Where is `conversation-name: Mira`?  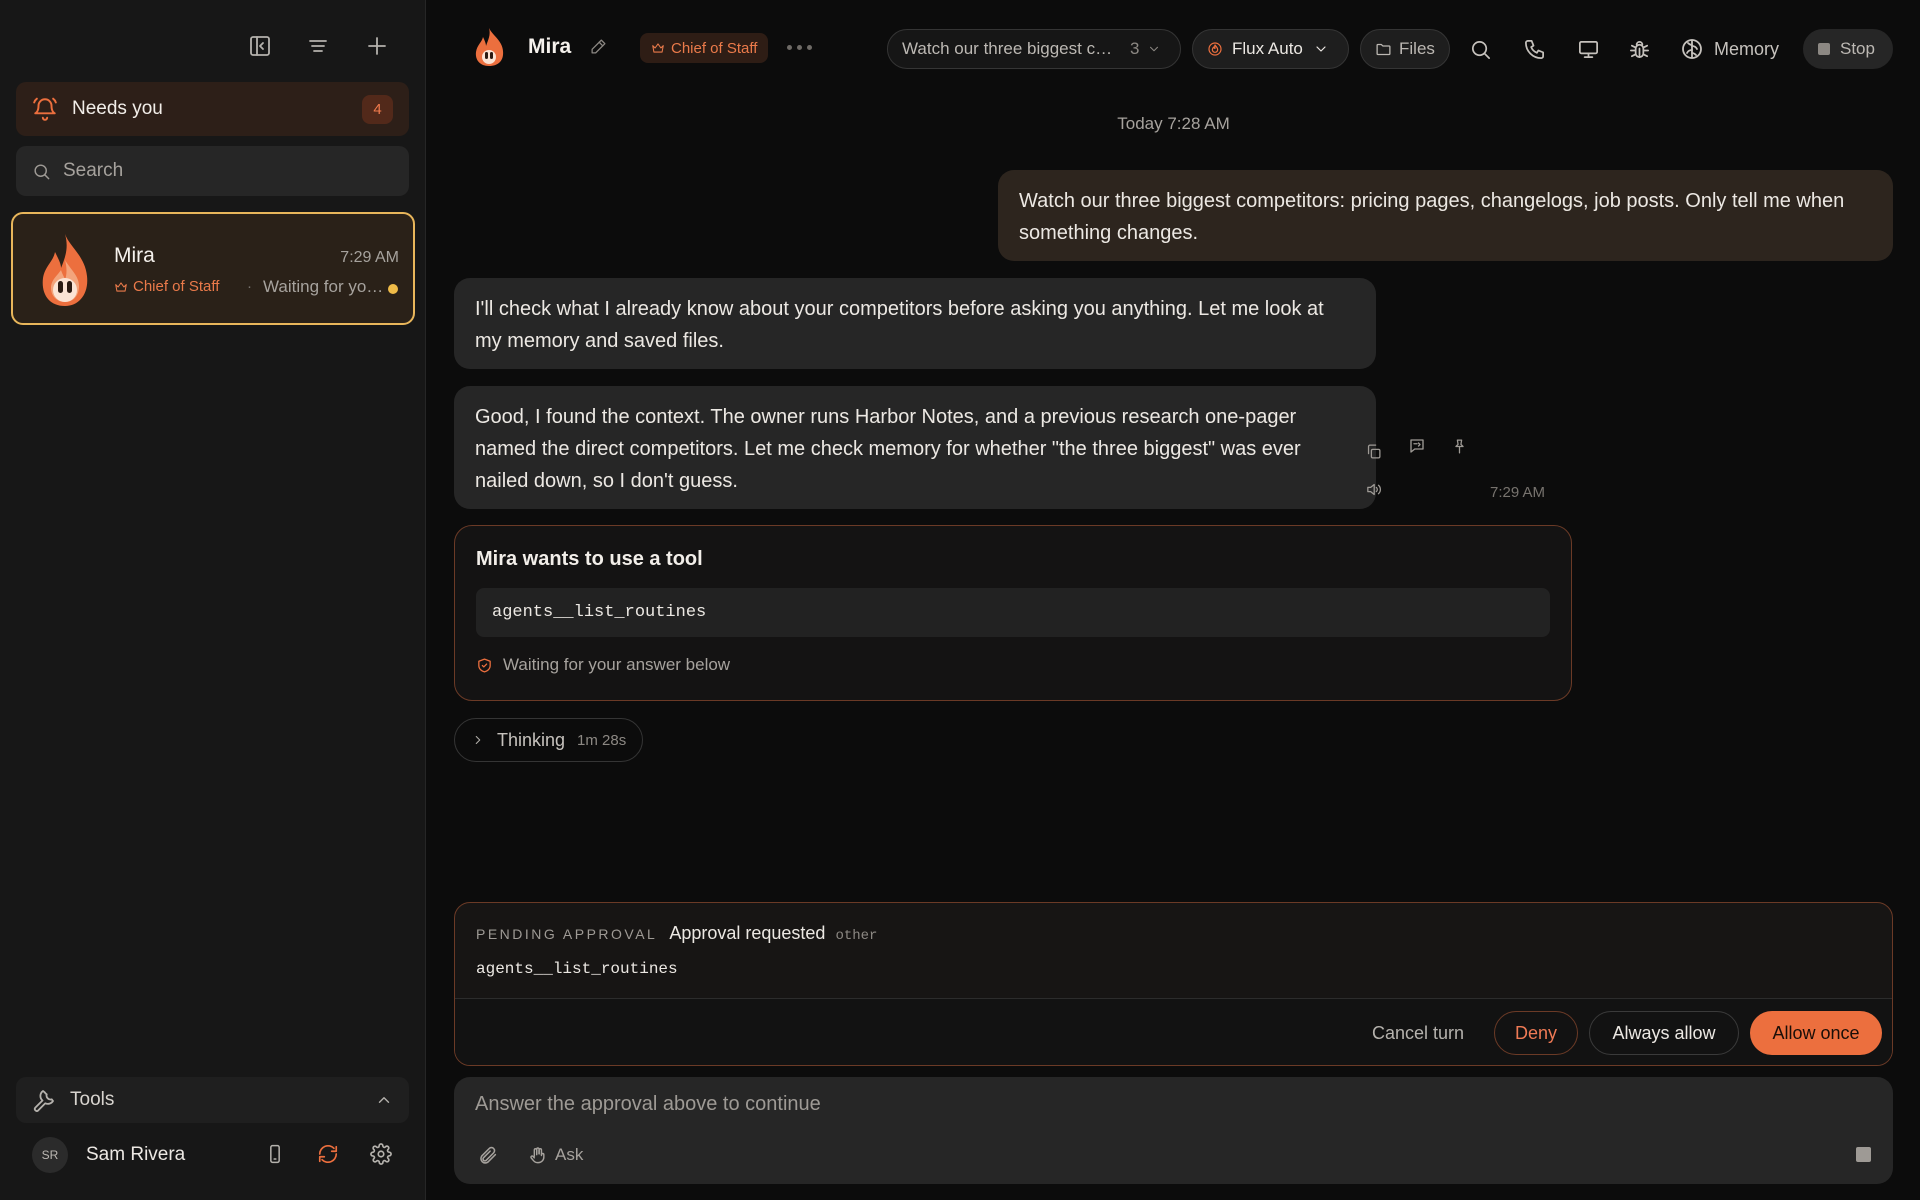
conversation-name: Mira is located at coordinates (134, 255).